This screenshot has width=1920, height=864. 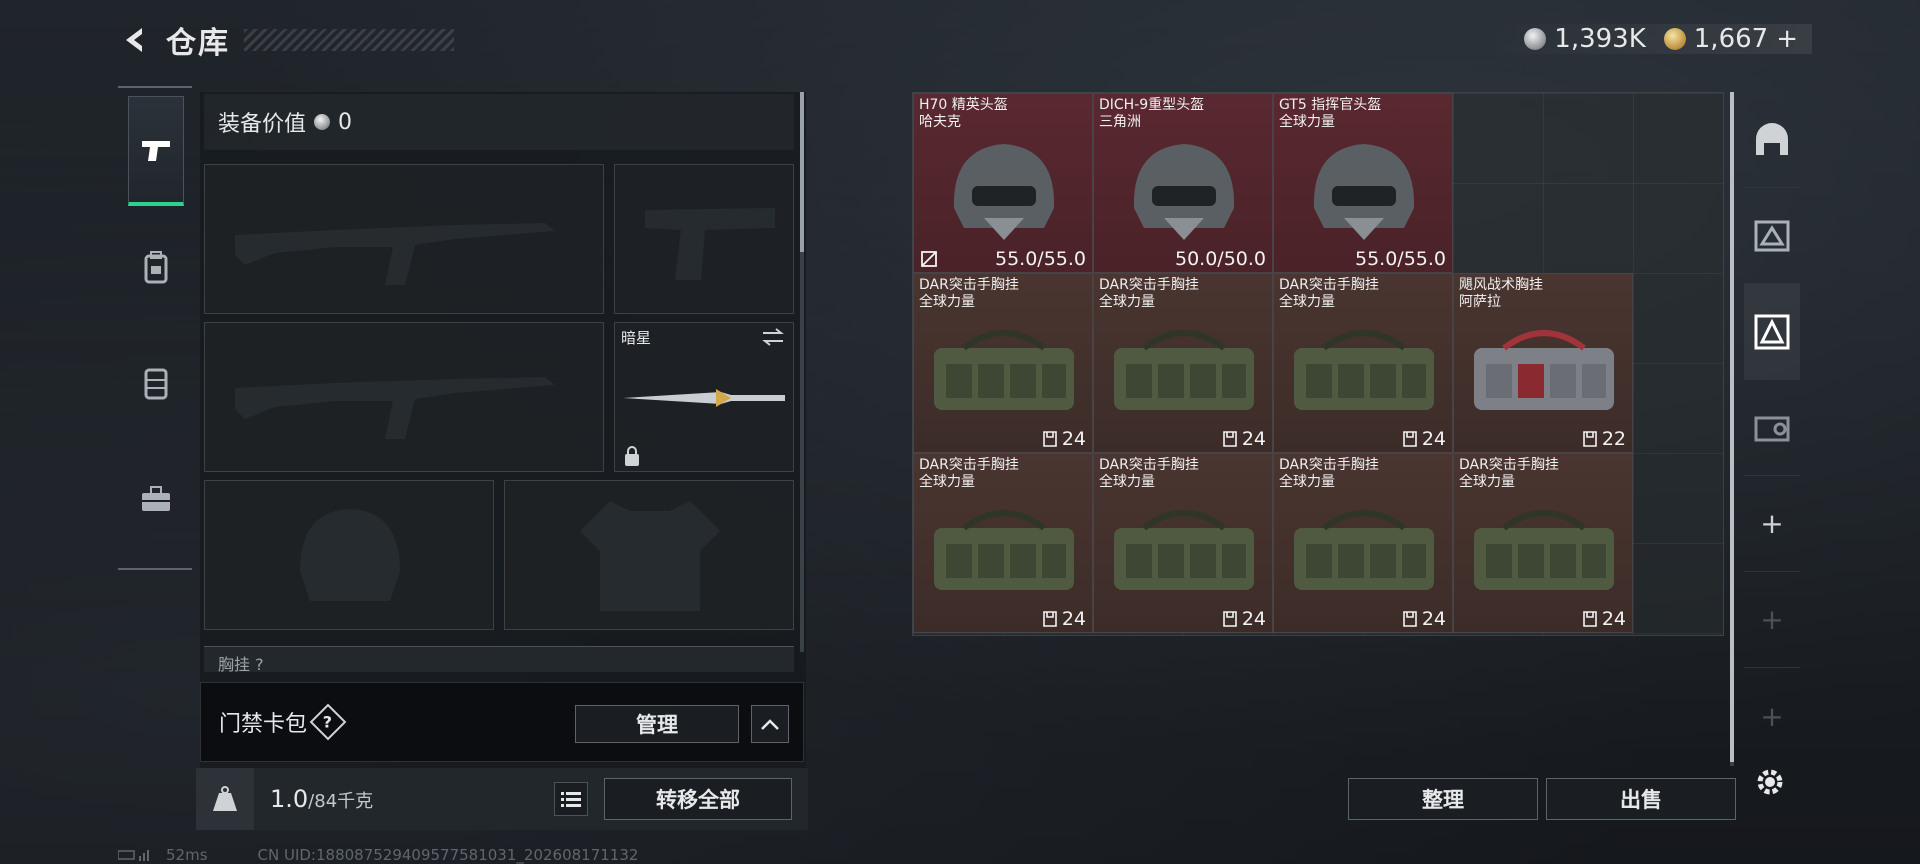 I want to click on tab-rig, so click(x=156, y=383).